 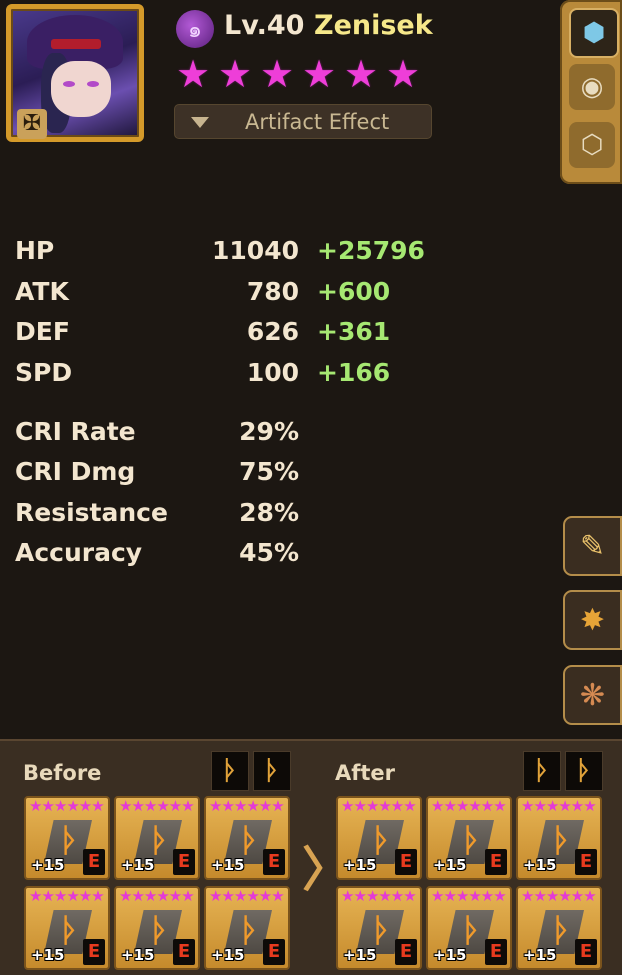 I want to click on stat-value-cri-rate: 29%, so click(x=269, y=431).